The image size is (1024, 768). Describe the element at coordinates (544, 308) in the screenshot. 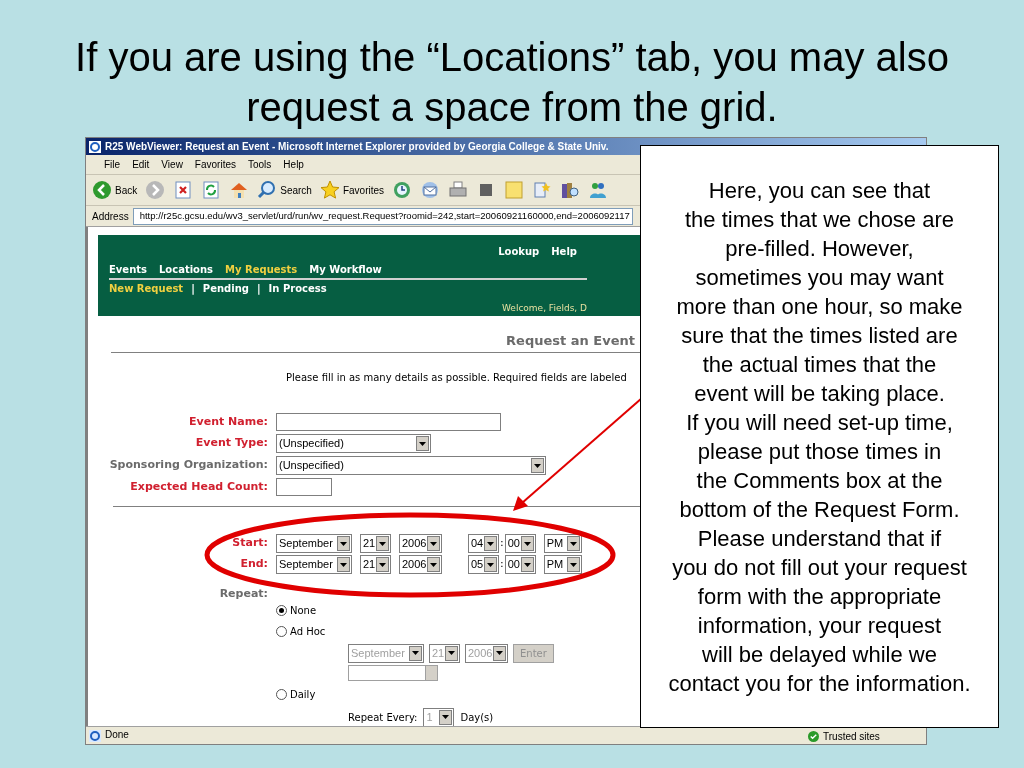

I see `welcome-text: Welcome, Fields, D` at that location.